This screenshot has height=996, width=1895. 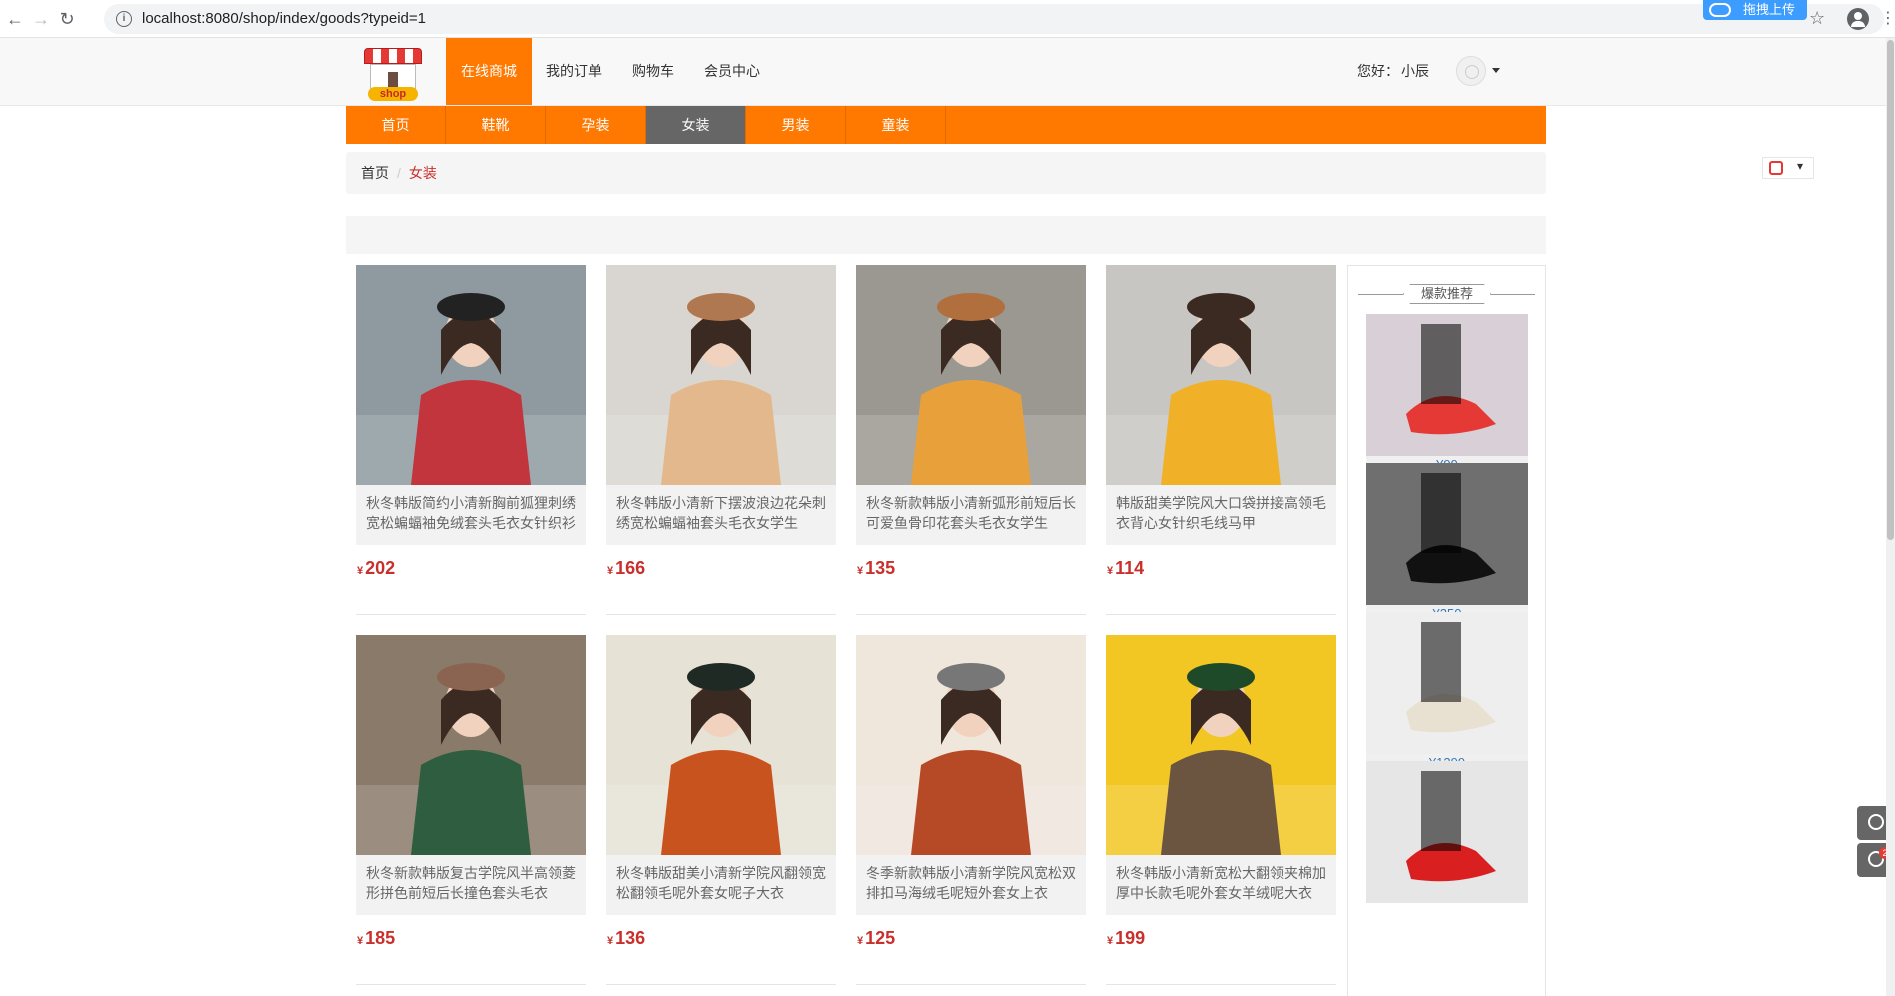 I want to click on avatar, so click(x=1471, y=71).